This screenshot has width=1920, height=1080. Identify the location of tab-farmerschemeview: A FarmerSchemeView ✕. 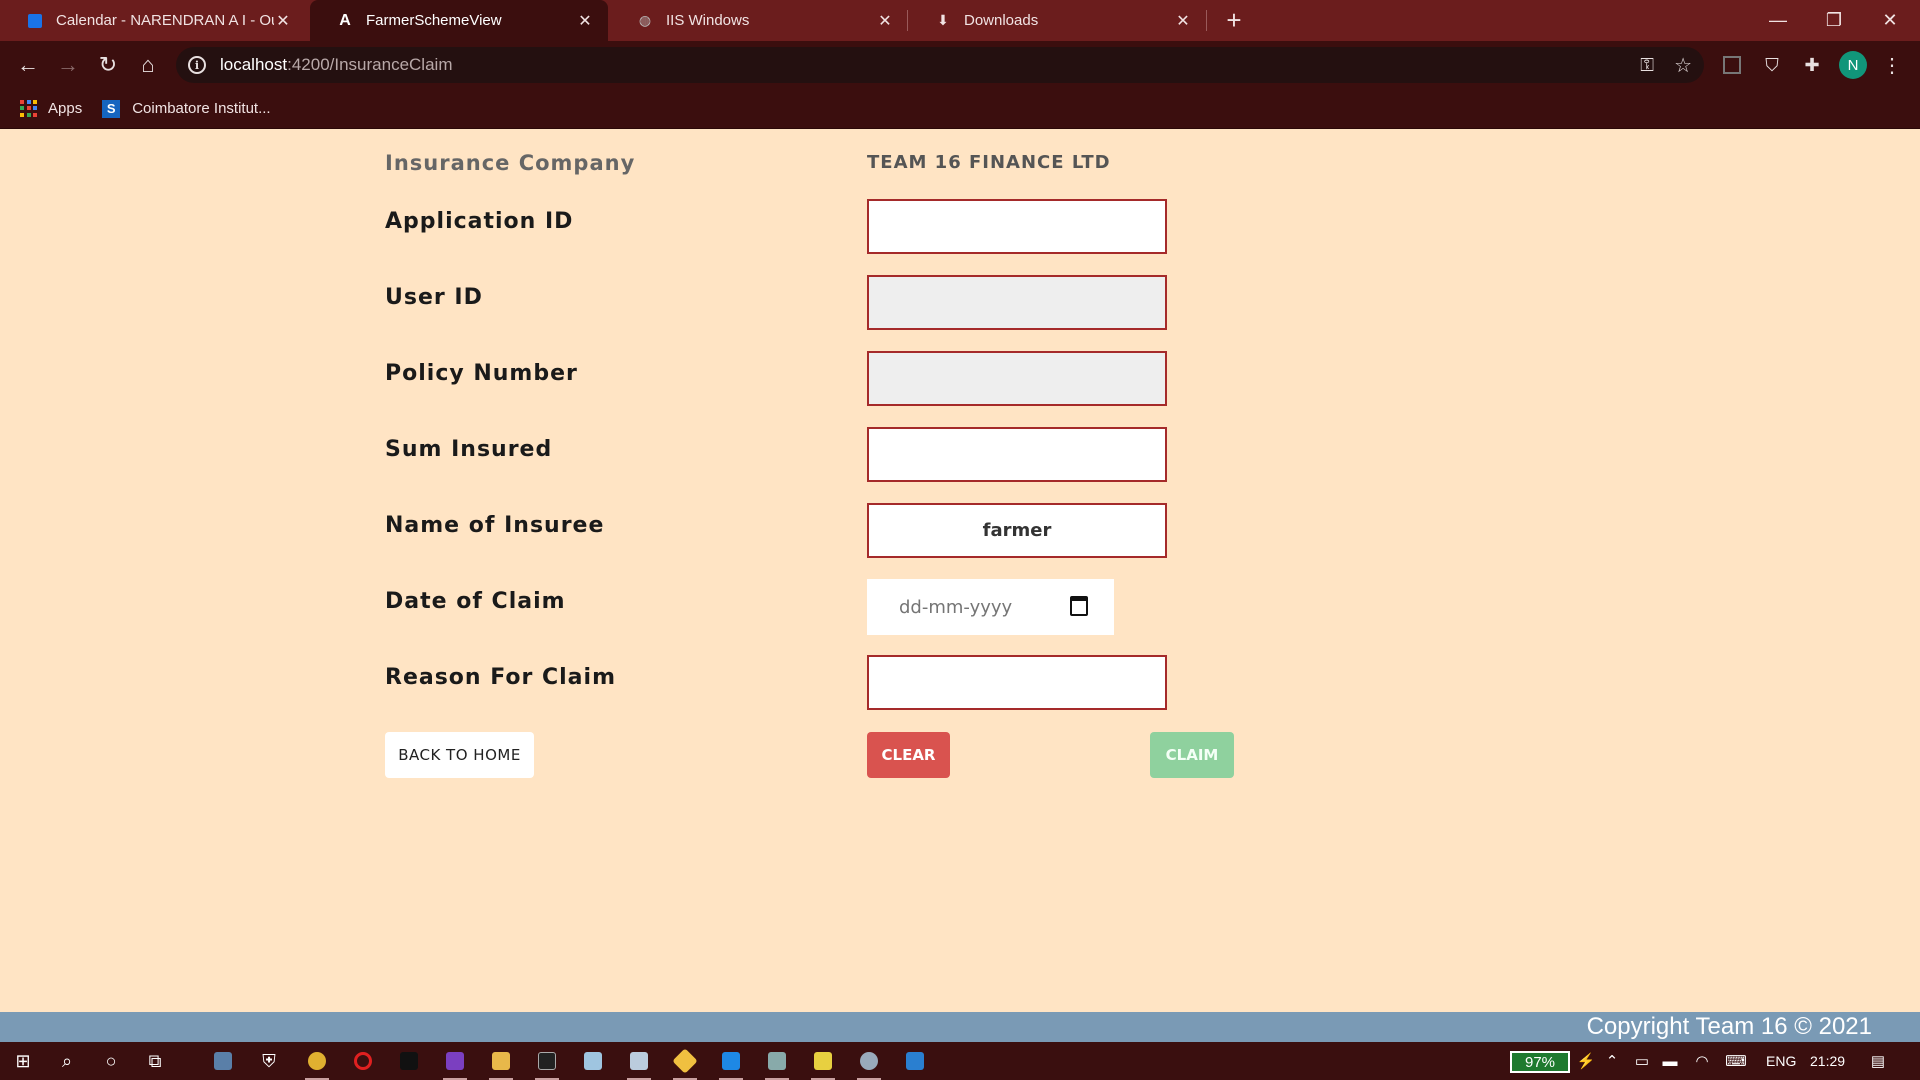
(459, 20).